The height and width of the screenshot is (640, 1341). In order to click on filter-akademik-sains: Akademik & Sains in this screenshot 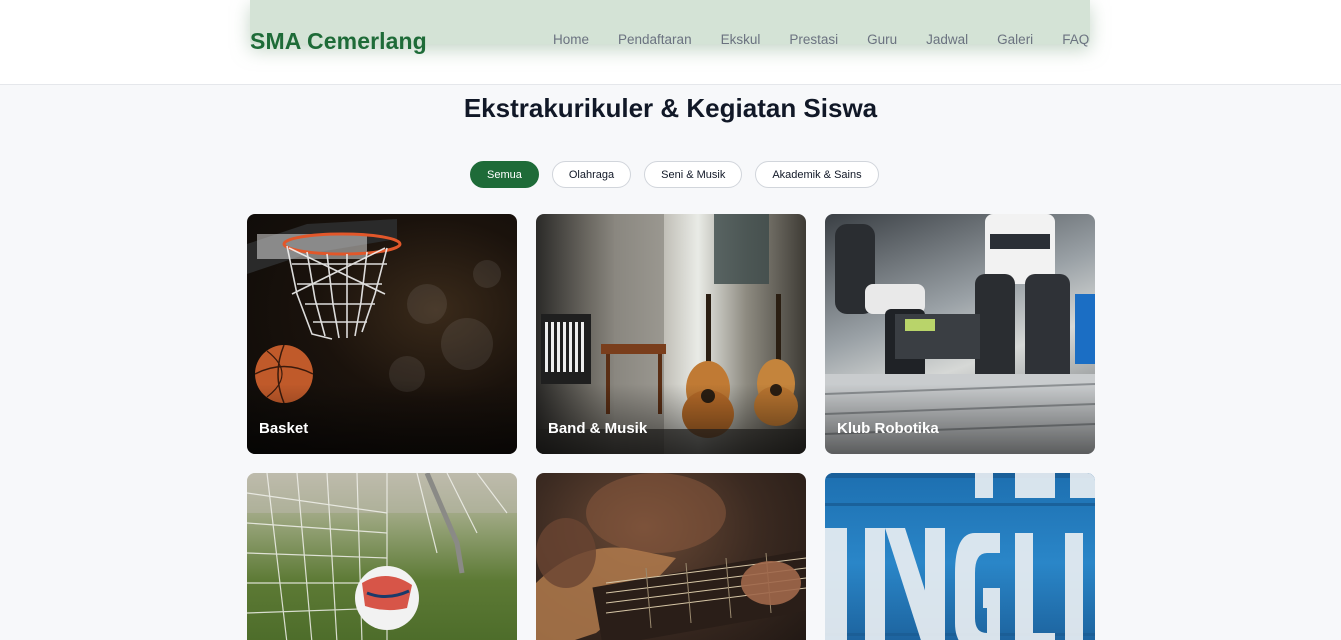, I will do `click(817, 174)`.